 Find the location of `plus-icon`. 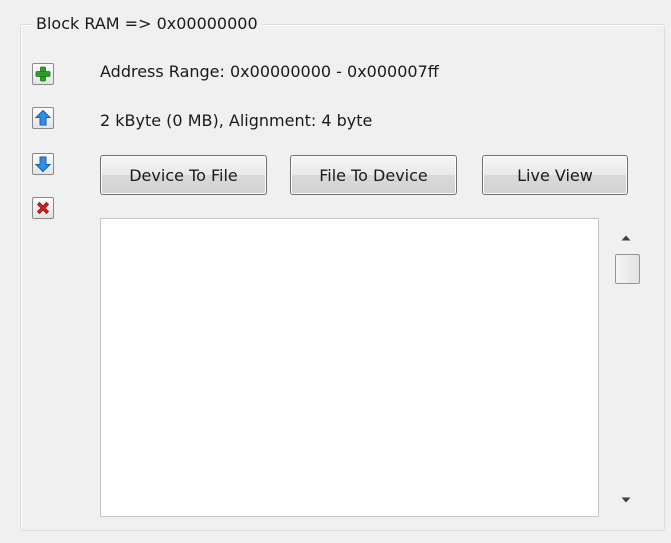

plus-icon is located at coordinates (43, 74).